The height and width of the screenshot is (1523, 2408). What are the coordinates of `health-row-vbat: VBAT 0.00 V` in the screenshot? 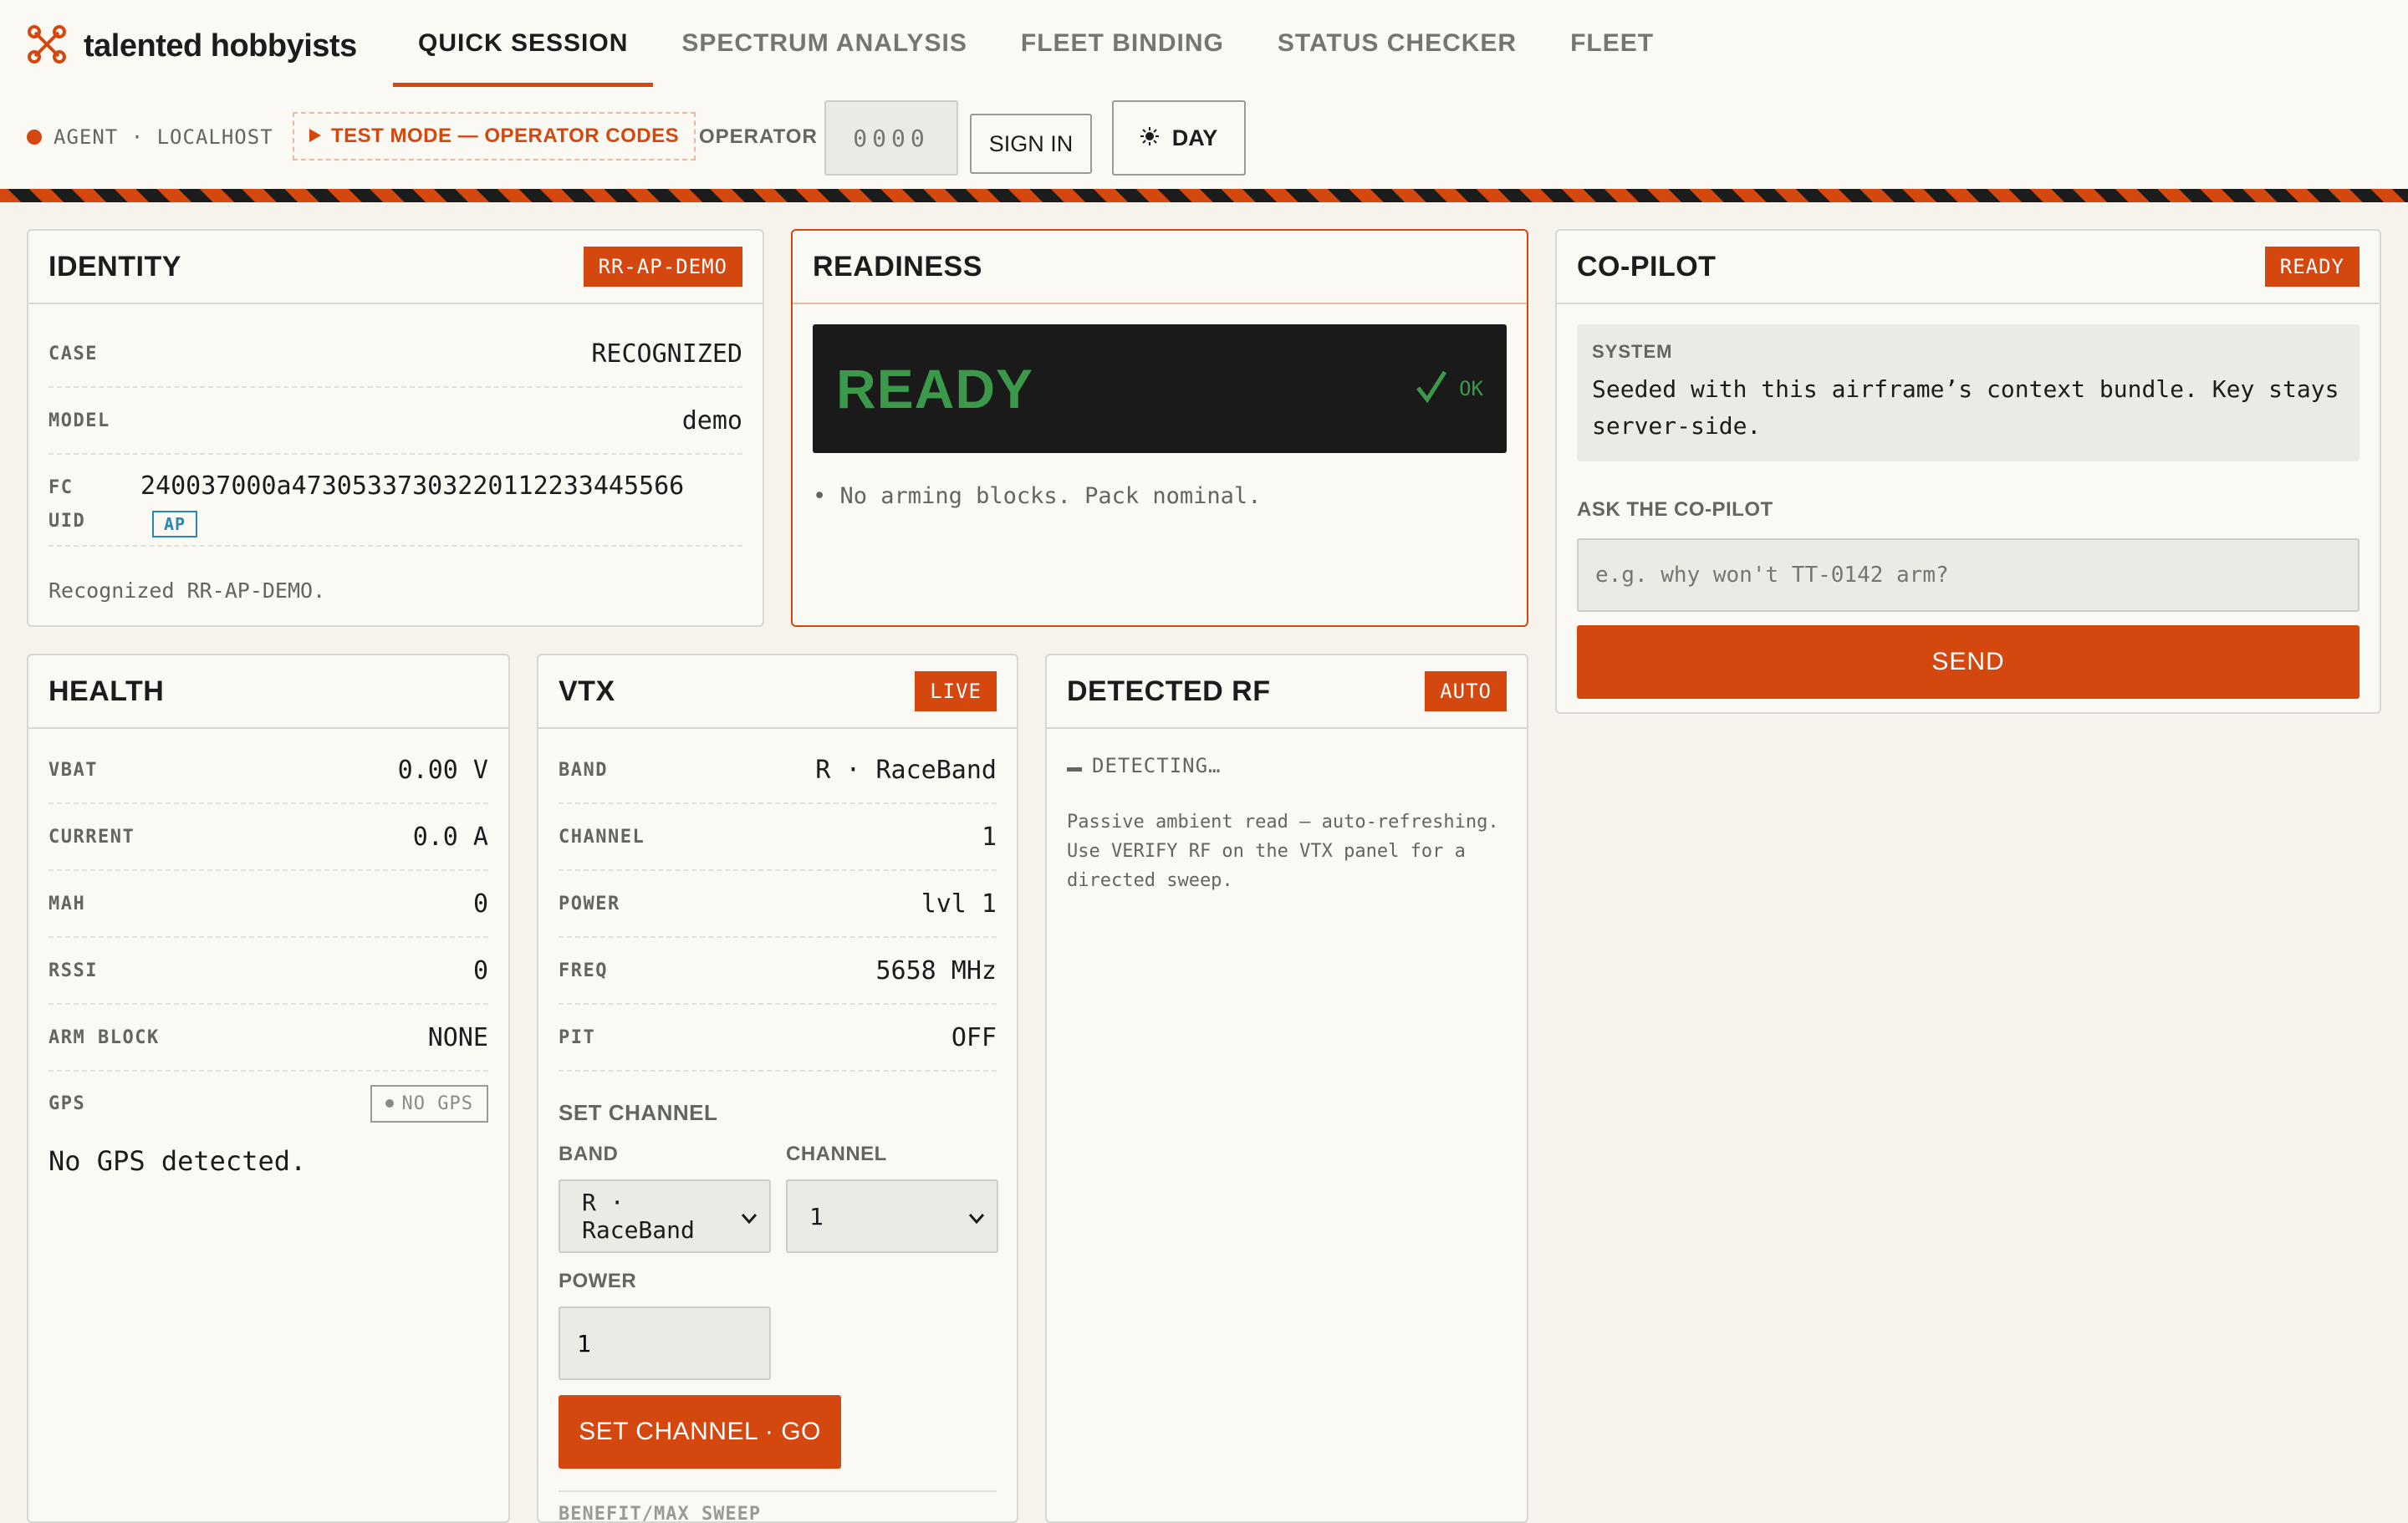 It's located at (268, 770).